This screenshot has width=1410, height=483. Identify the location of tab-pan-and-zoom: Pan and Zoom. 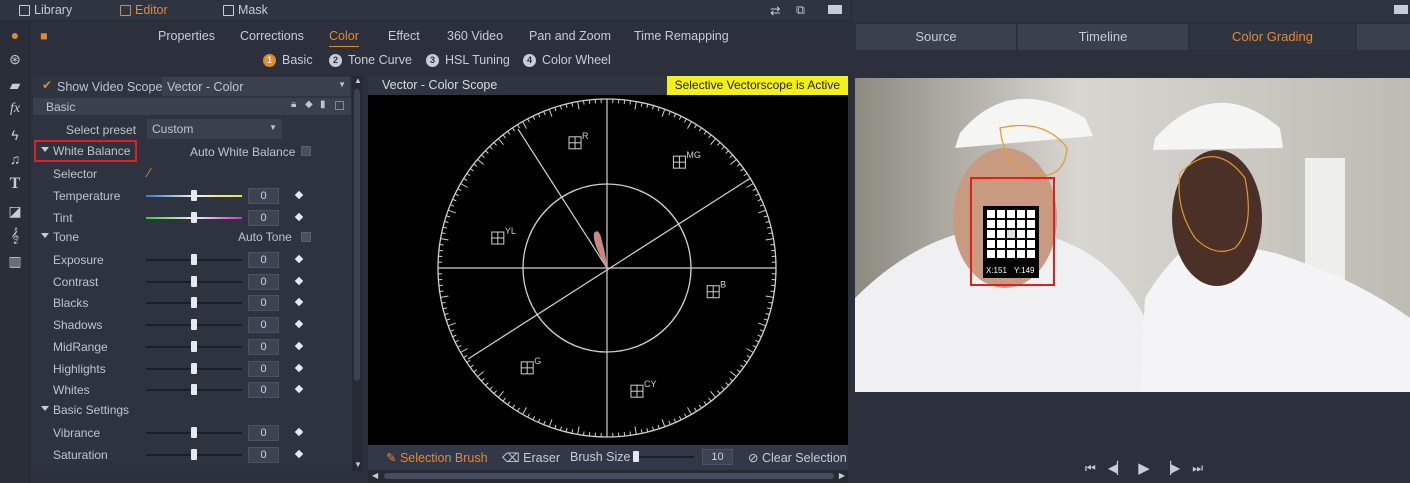
(570, 36).